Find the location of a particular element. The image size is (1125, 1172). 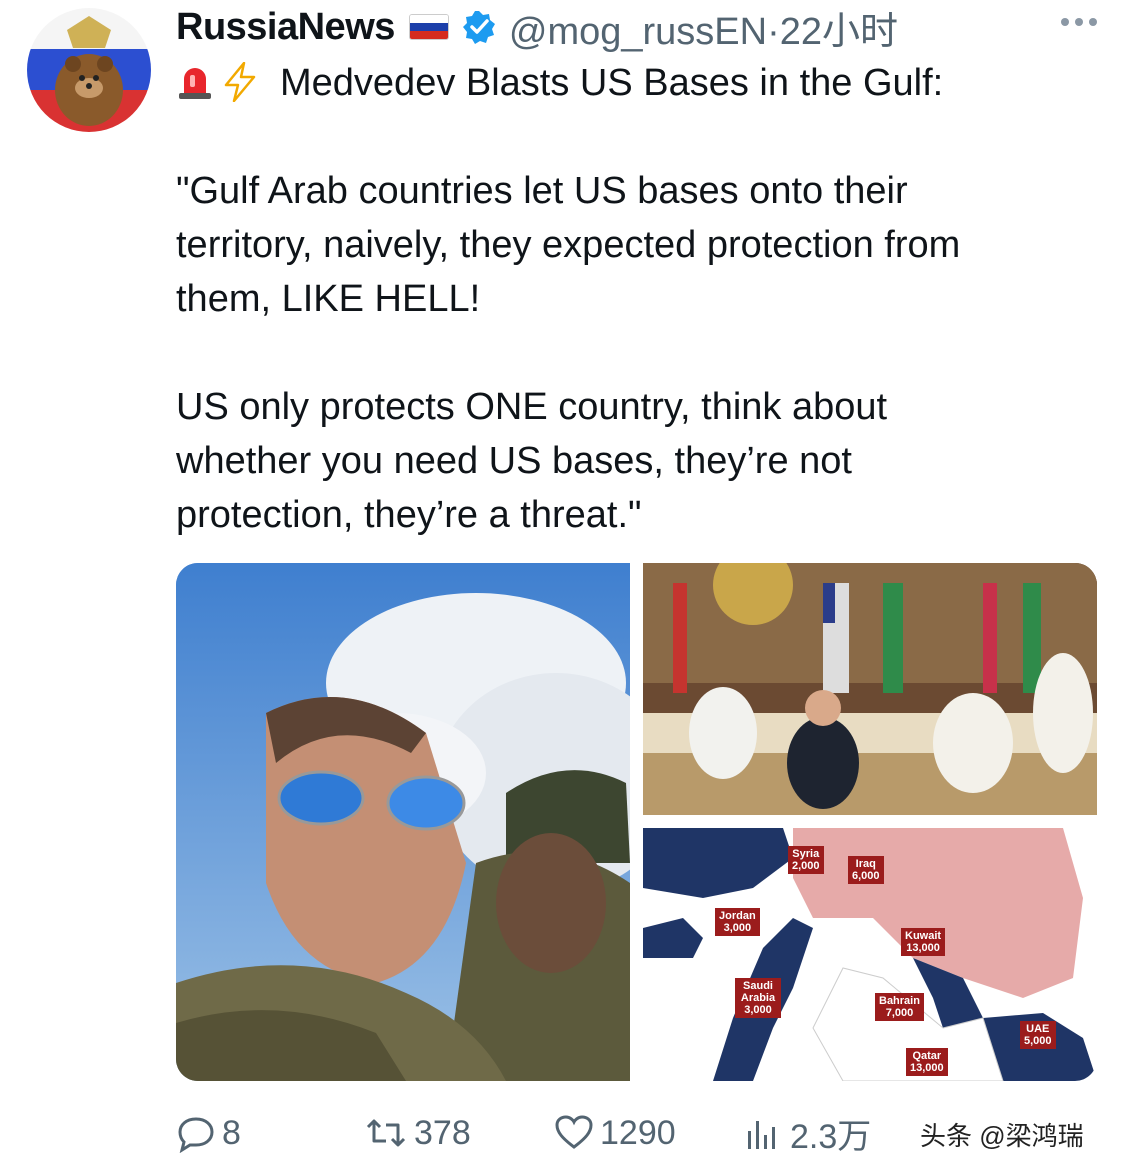

repost-button: 378 is located at coordinates (417, 1133).